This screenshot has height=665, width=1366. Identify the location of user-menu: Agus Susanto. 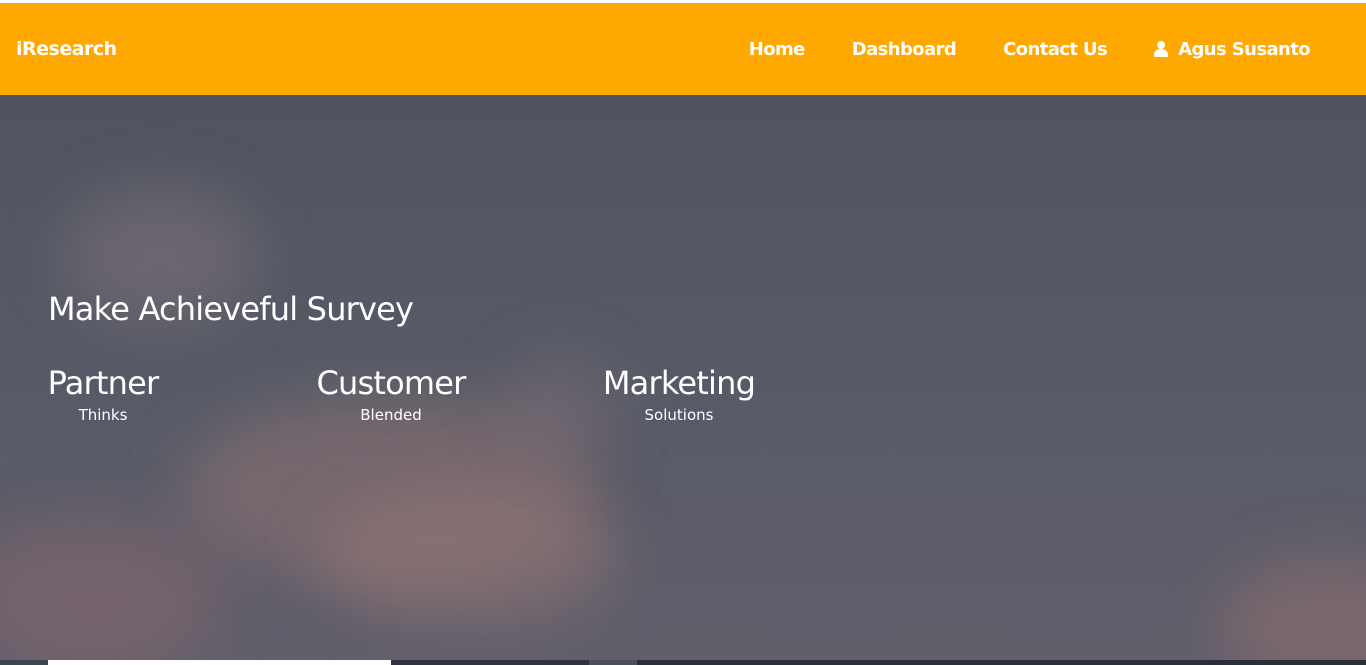
(1232, 49).